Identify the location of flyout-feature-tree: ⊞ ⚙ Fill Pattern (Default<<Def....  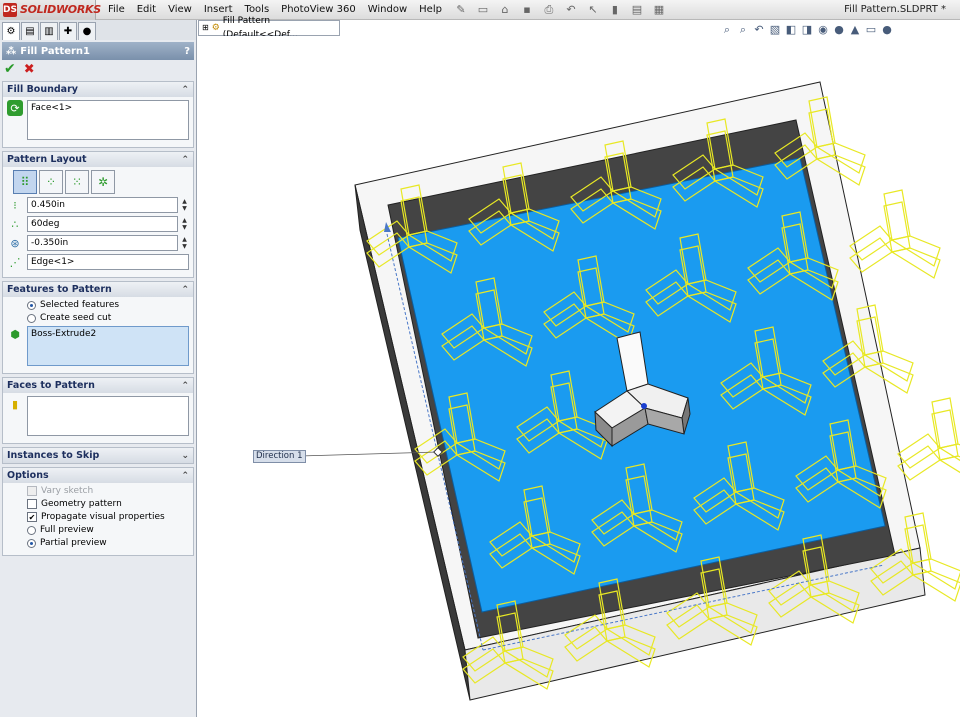
(269, 28).